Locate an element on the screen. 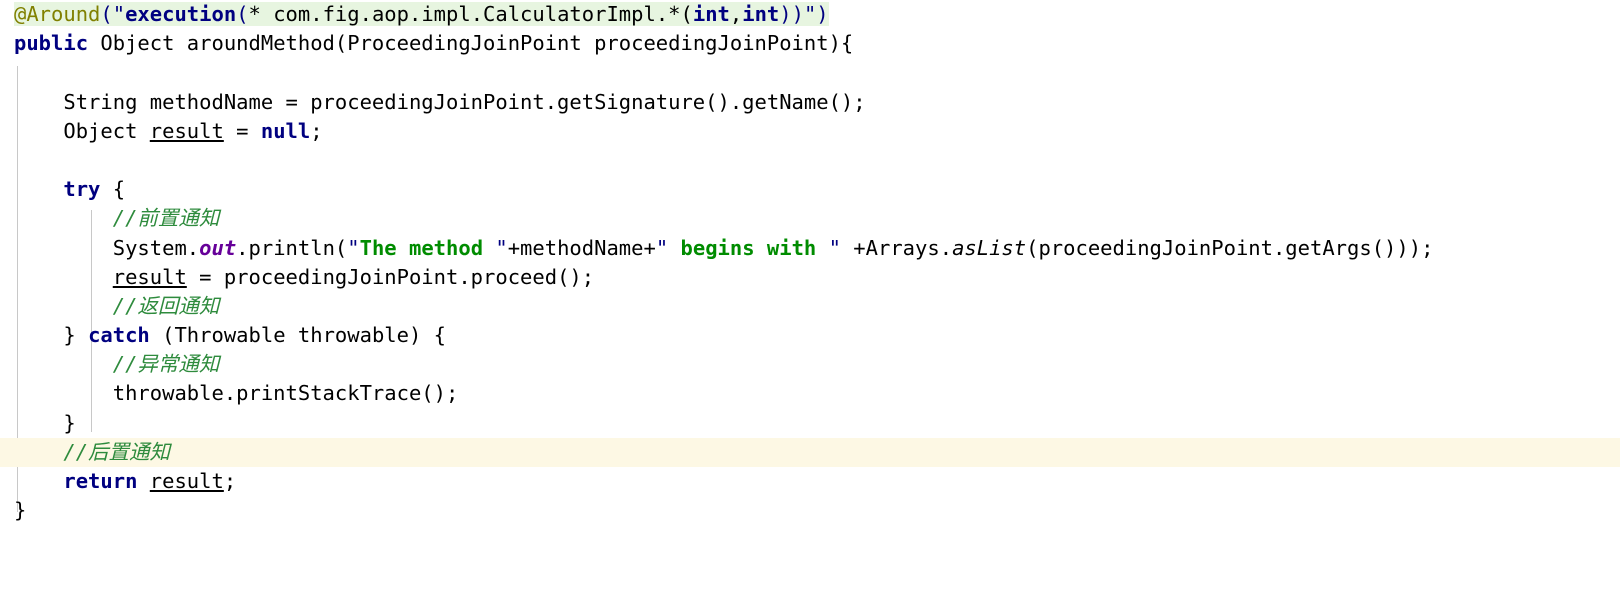  code-line-text: //异常通知 is located at coordinates (117, 364).